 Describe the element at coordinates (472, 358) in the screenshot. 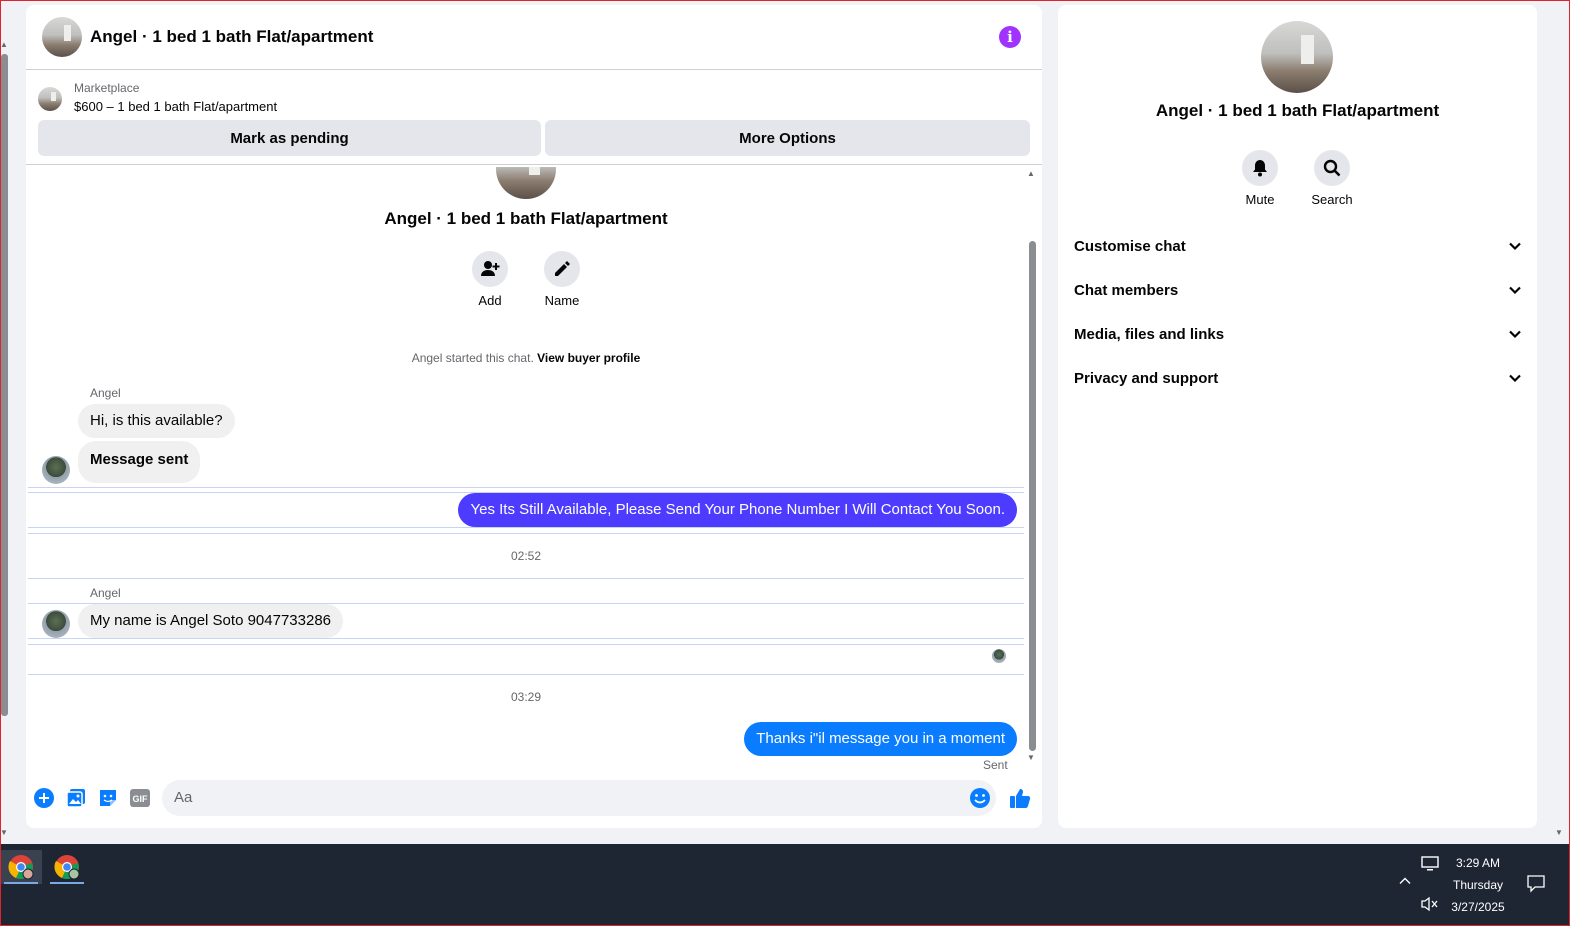

I see `chat-started-text: Angel started this chat.` at that location.